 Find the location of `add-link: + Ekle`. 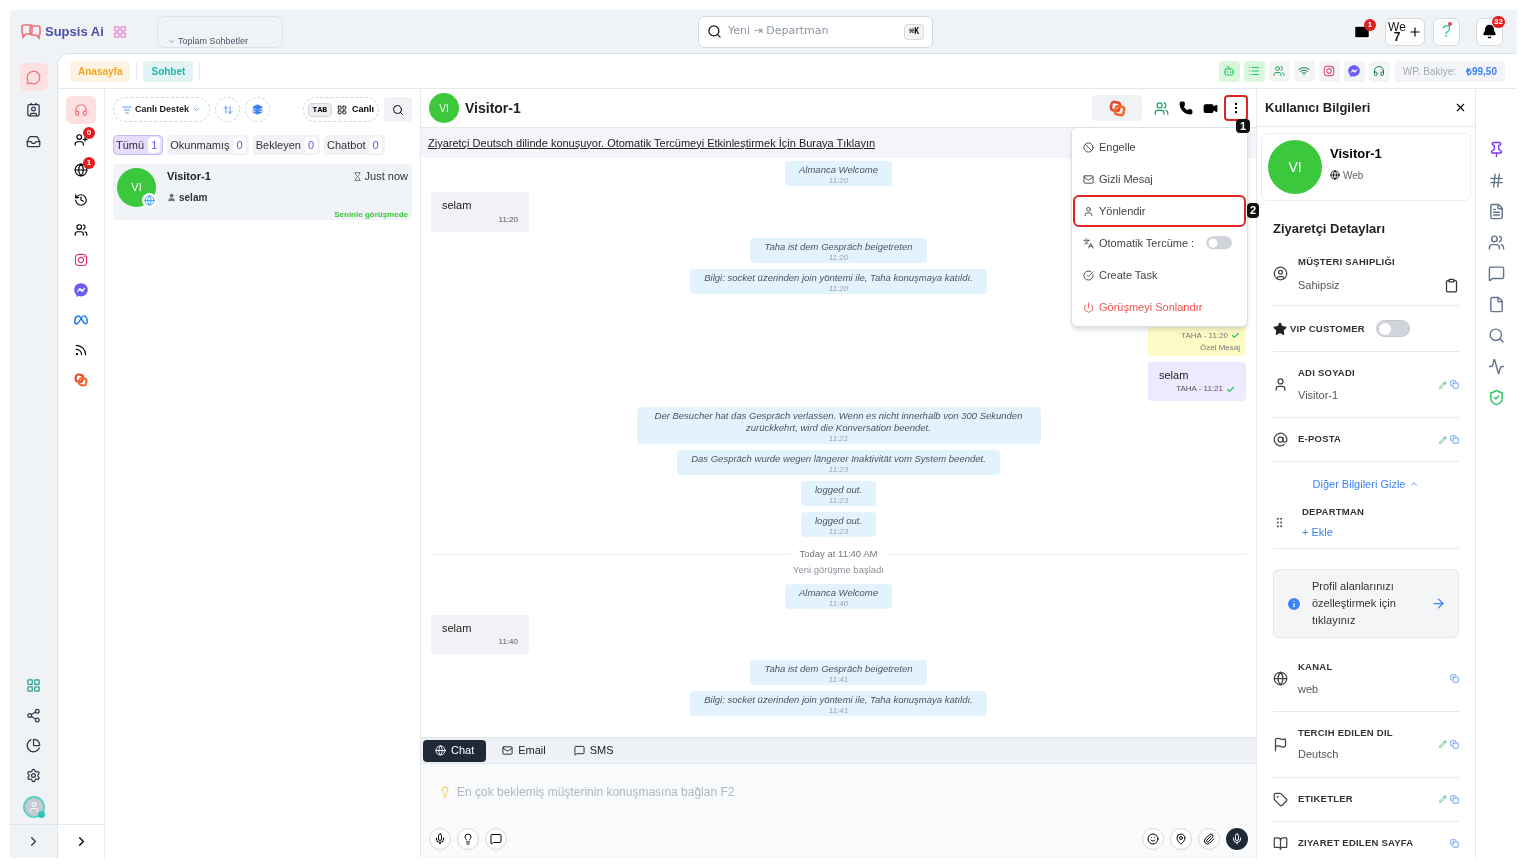

add-link: + Ekle is located at coordinates (1333, 532).